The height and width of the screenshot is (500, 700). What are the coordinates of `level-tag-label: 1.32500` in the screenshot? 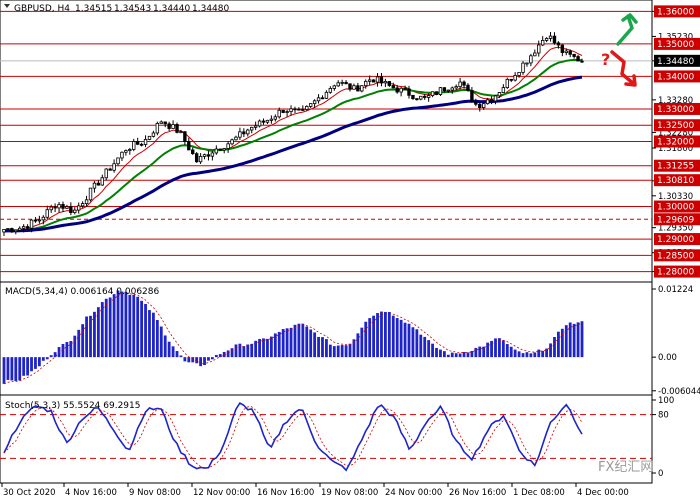 It's located at (675, 126).